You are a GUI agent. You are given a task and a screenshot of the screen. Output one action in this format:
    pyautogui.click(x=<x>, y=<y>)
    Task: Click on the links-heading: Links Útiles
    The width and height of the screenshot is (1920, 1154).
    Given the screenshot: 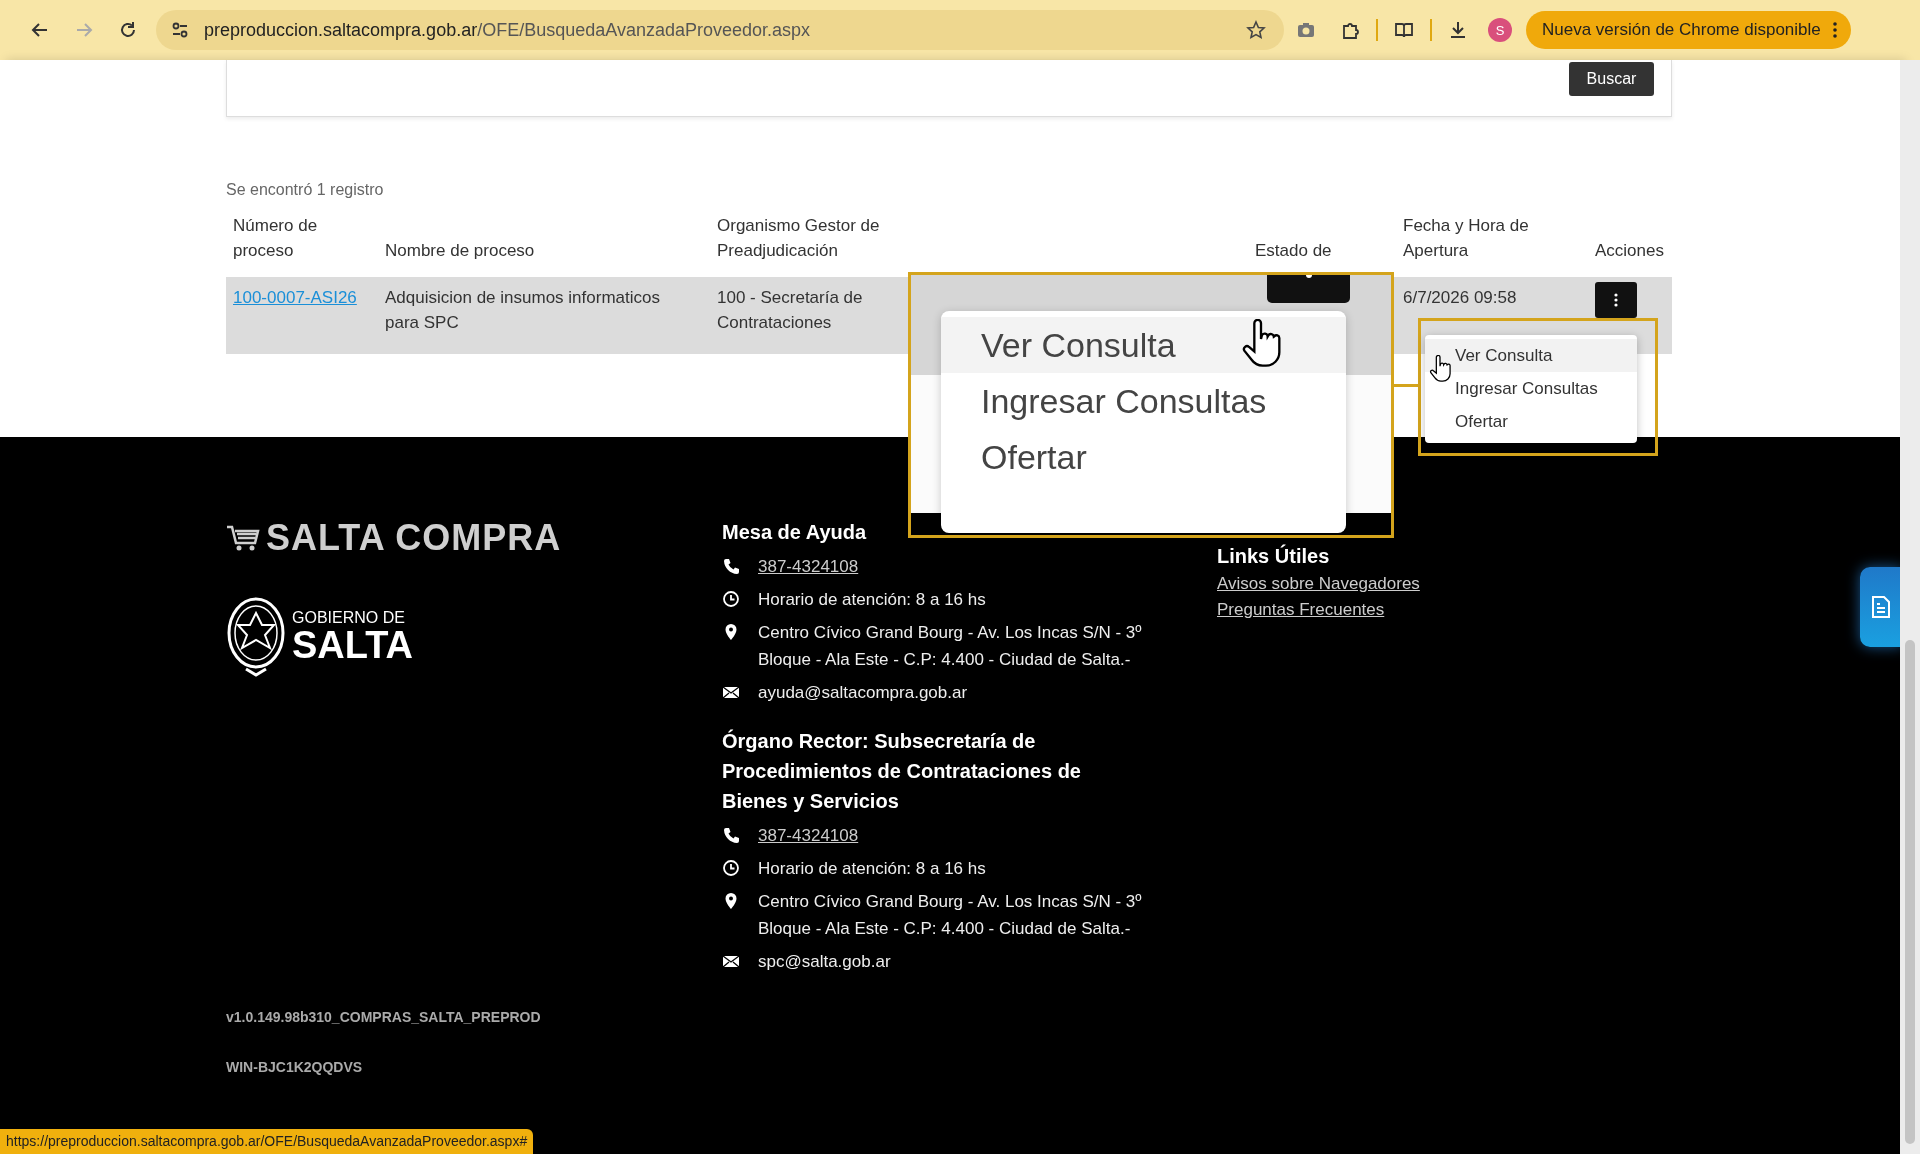 What is the action you would take?
    pyautogui.click(x=1274, y=556)
    